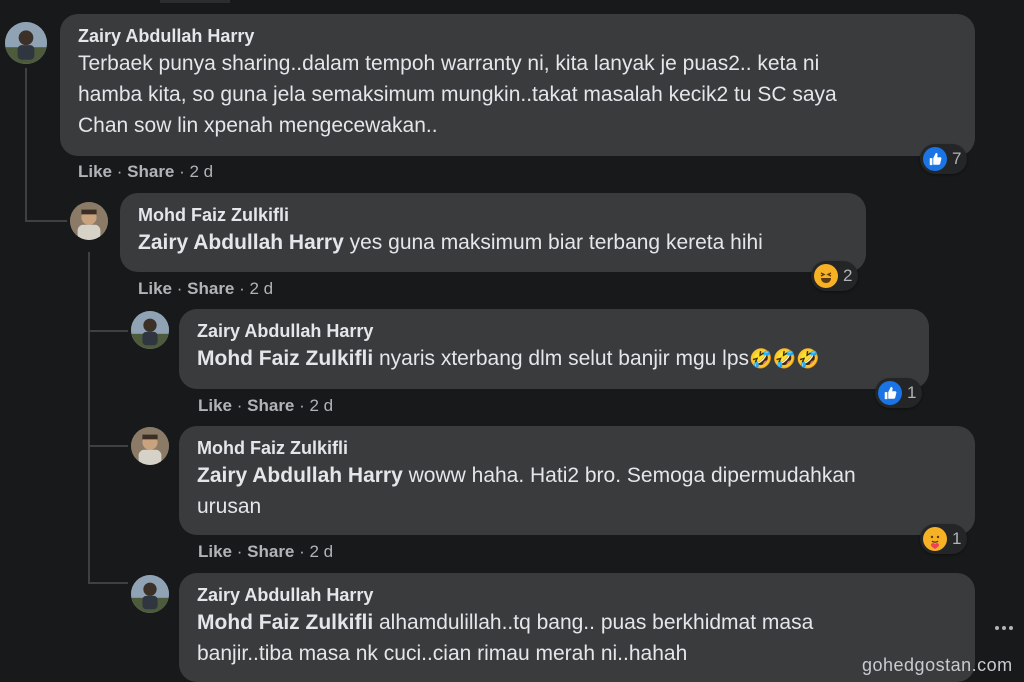 The height and width of the screenshot is (682, 1024). Describe the element at coordinates (848, 275) in the screenshot. I see `reaction-count: 2` at that location.